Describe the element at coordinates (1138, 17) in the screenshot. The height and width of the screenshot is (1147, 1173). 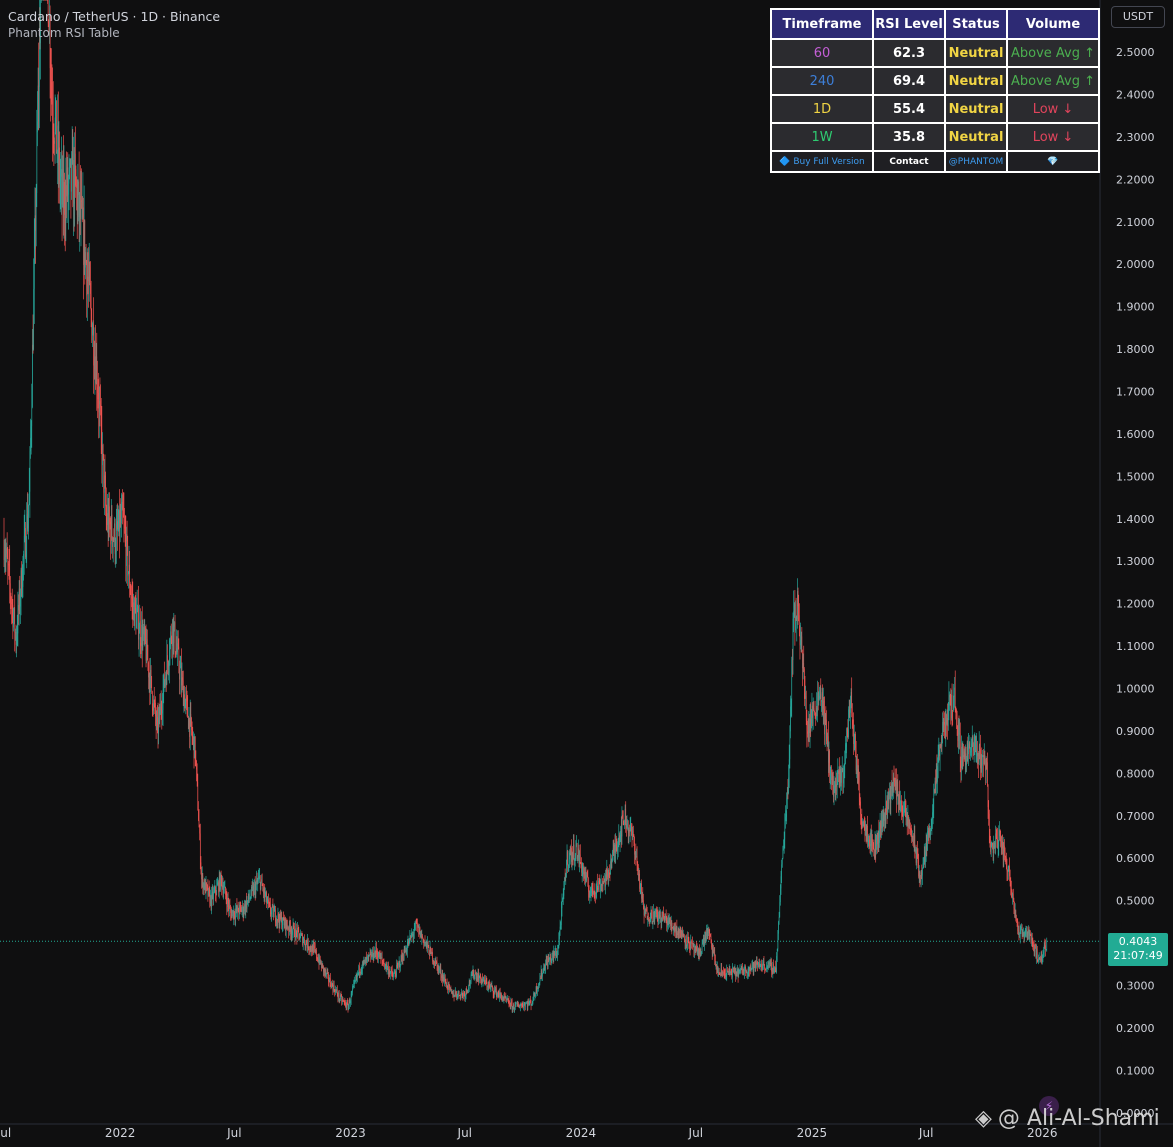
I see `currency-button: USDT` at that location.